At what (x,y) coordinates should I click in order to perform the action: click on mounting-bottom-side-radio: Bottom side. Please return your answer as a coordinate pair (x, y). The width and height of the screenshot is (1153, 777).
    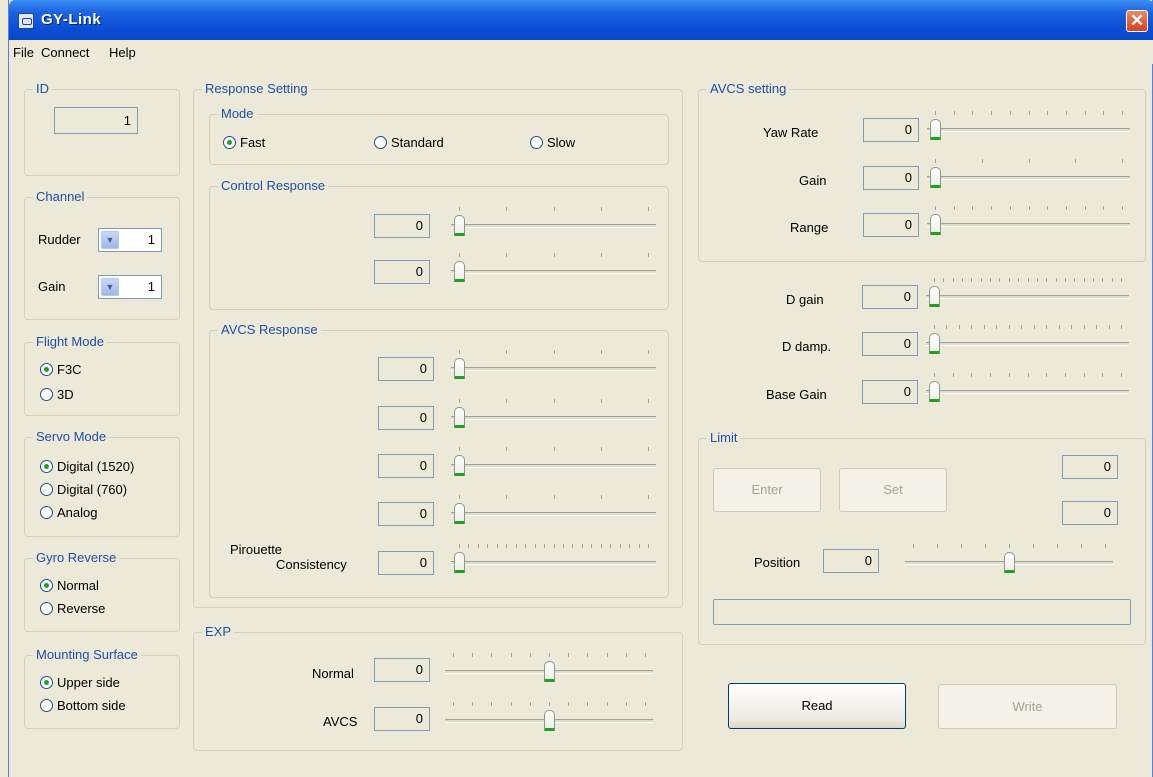
    Looking at the image, I should click on (83, 705).